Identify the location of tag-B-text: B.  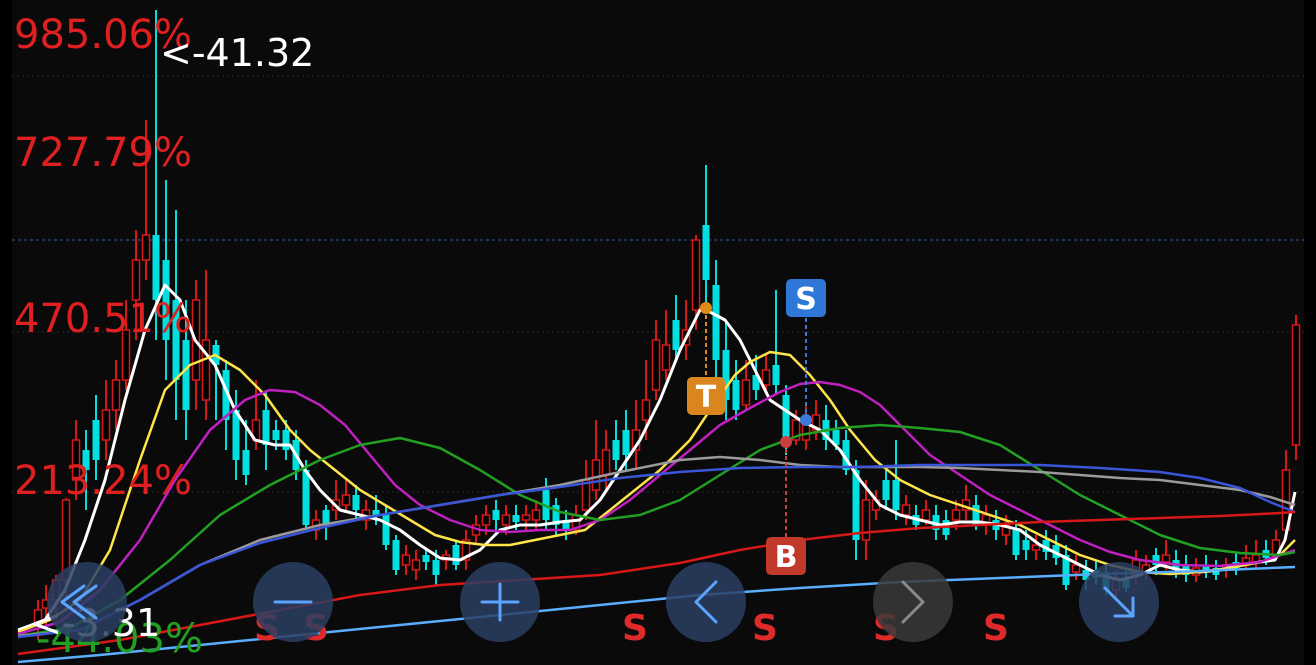
(786, 557).